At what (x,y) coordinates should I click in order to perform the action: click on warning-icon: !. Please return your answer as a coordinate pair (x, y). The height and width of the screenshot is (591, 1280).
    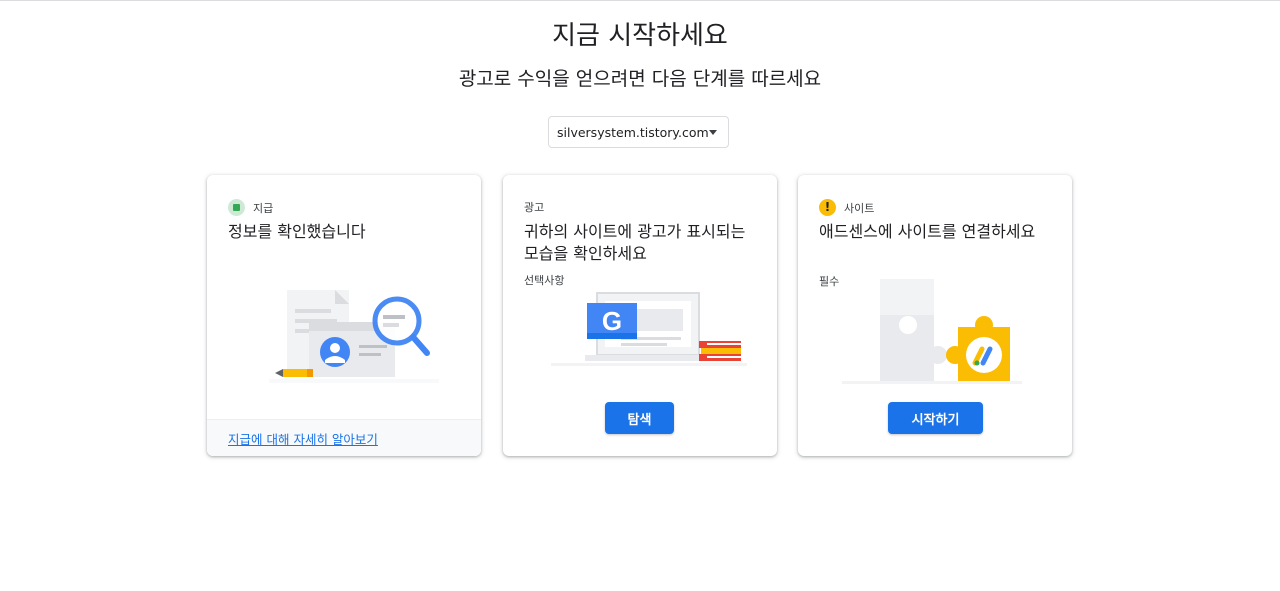
    Looking at the image, I should click on (827, 207).